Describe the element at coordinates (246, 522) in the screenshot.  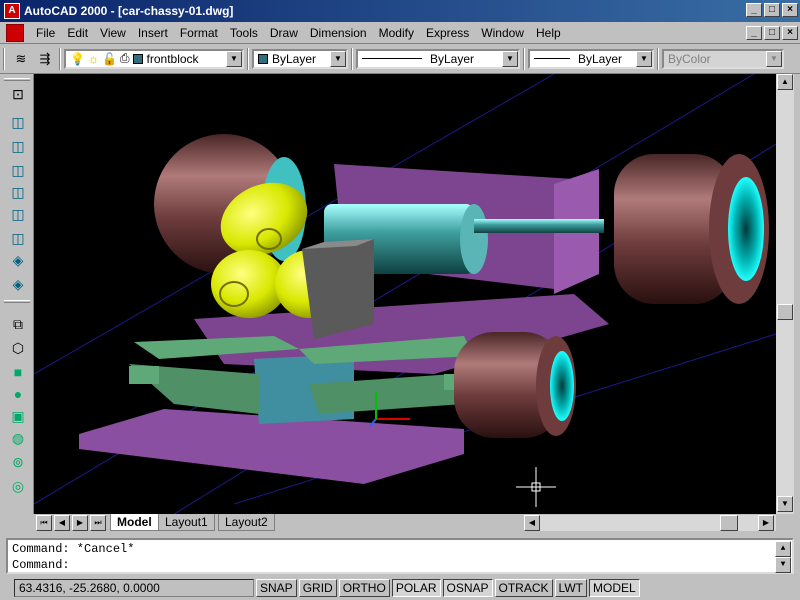
I see `tab-layout2: Layout2` at that location.